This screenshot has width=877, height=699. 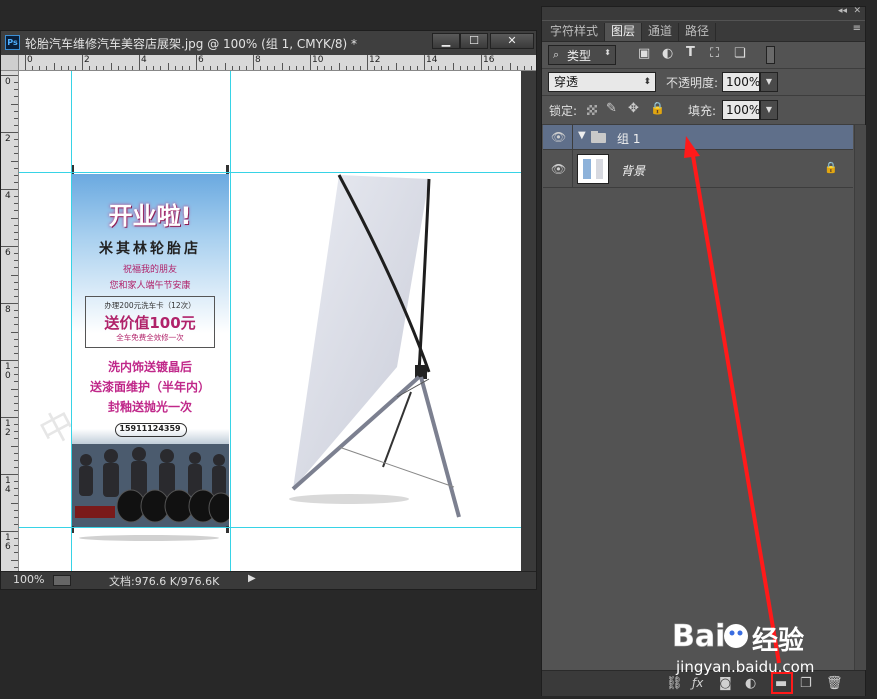 What do you see at coordinates (741, 82) in the screenshot?
I see `opacity-field: 100%` at bounding box center [741, 82].